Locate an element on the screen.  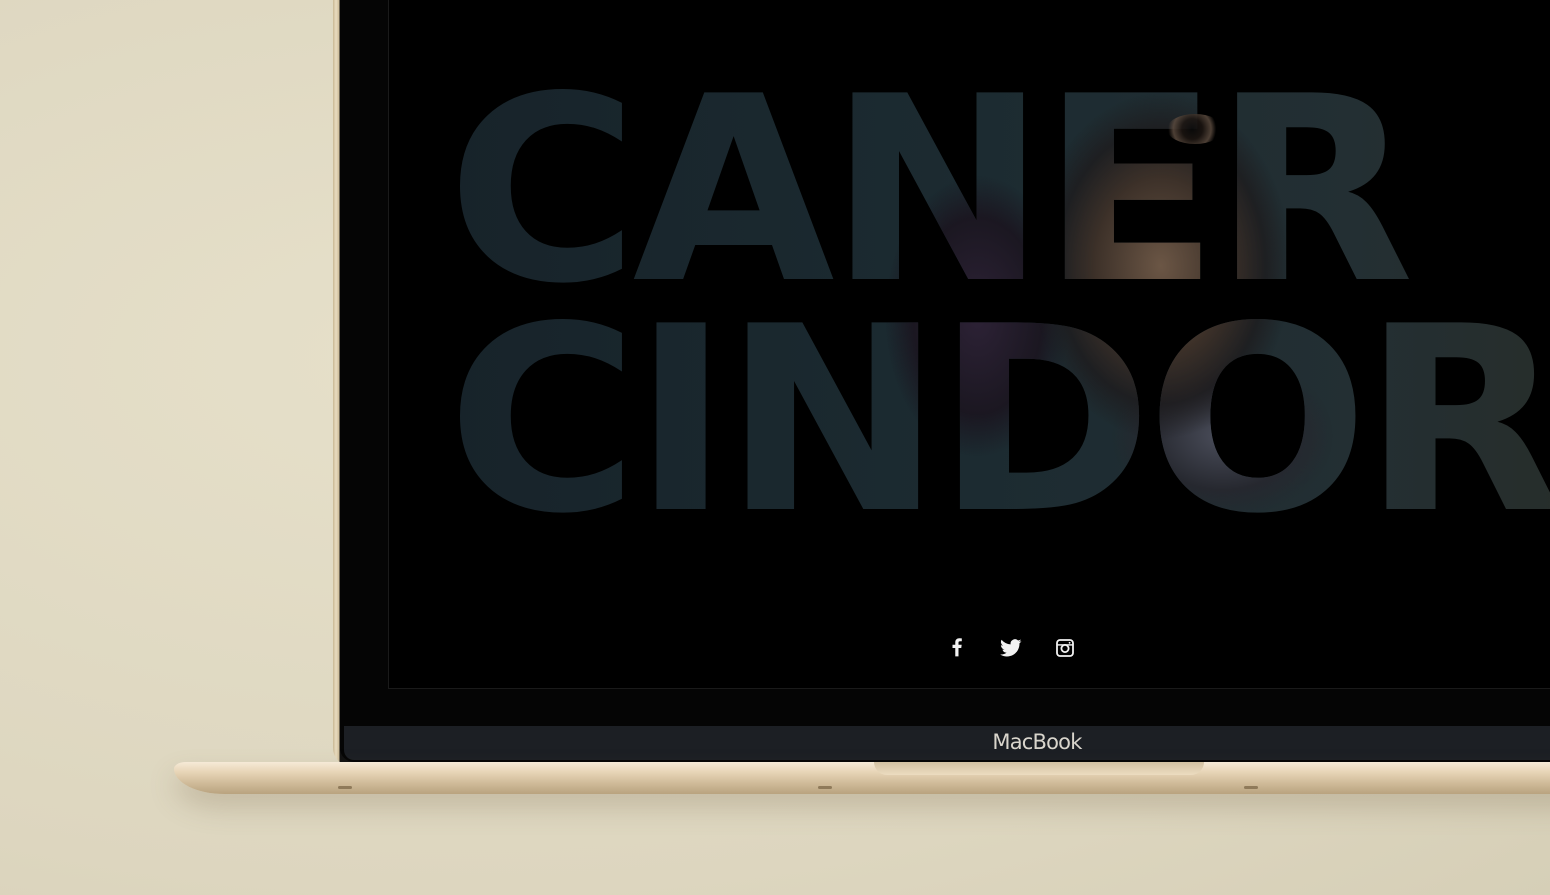
device-brand-label: MacBook is located at coordinates (1037, 742).